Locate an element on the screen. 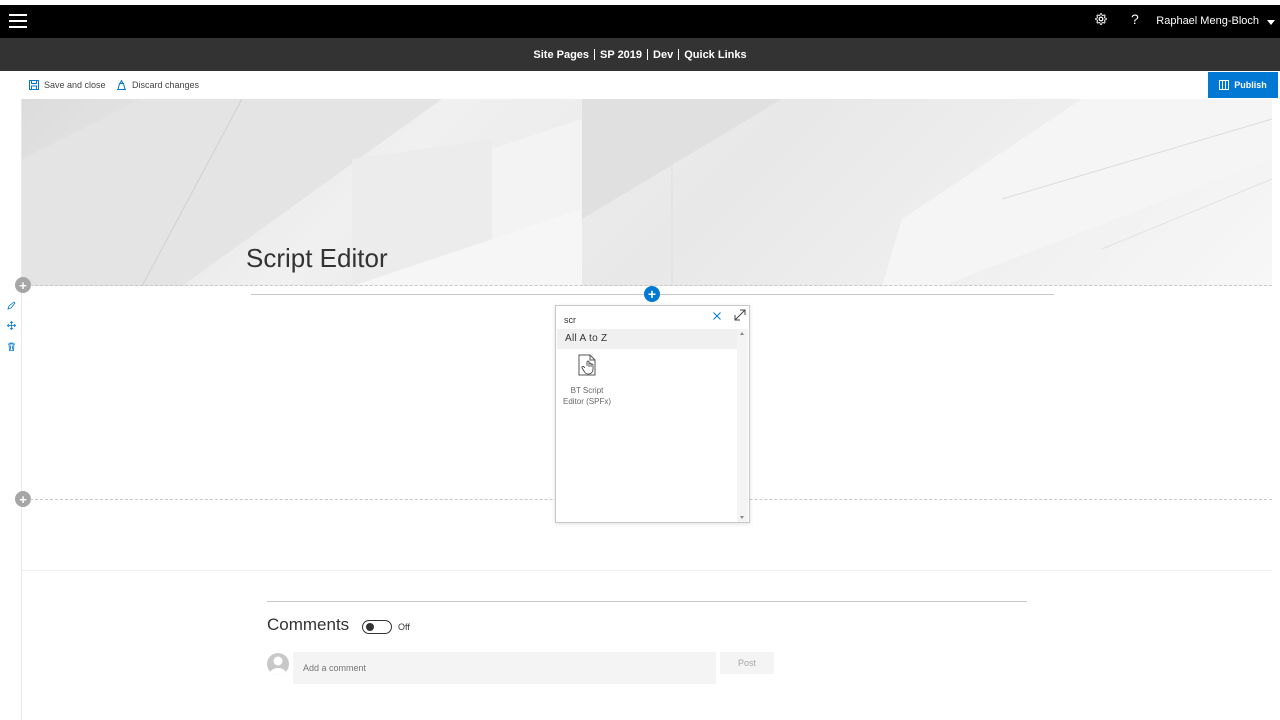  hub-nav: Site Pages SP 2019 Dev Quick Links is located at coordinates (640, 54).